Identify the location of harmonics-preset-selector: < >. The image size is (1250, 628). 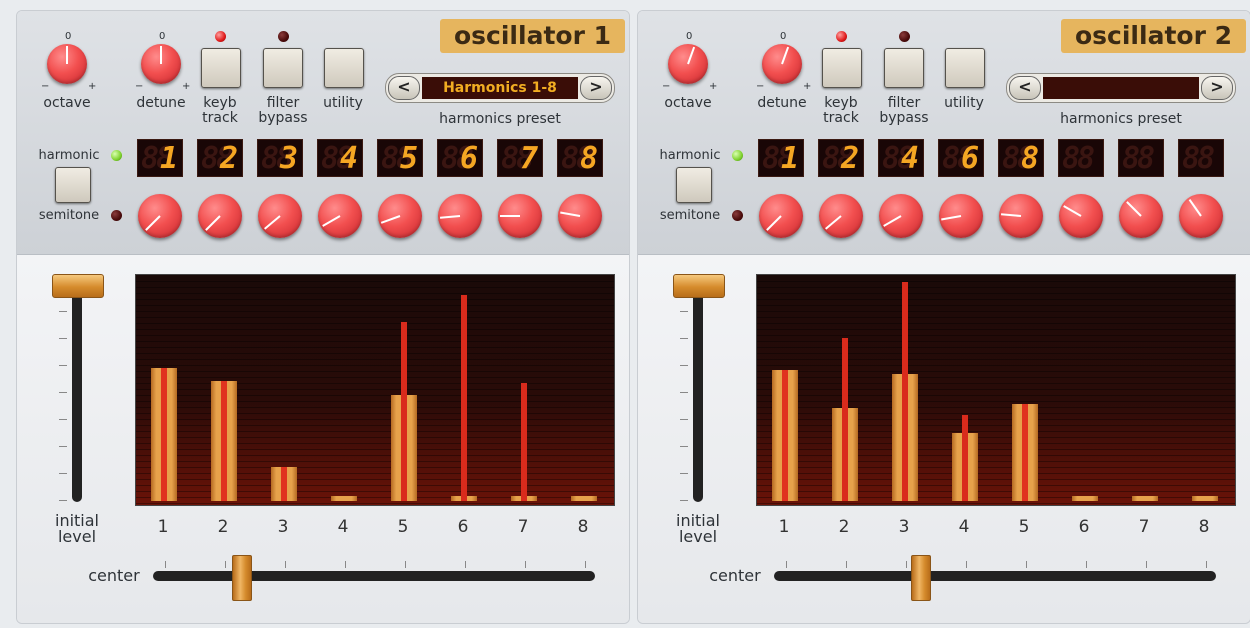
(1121, 88).